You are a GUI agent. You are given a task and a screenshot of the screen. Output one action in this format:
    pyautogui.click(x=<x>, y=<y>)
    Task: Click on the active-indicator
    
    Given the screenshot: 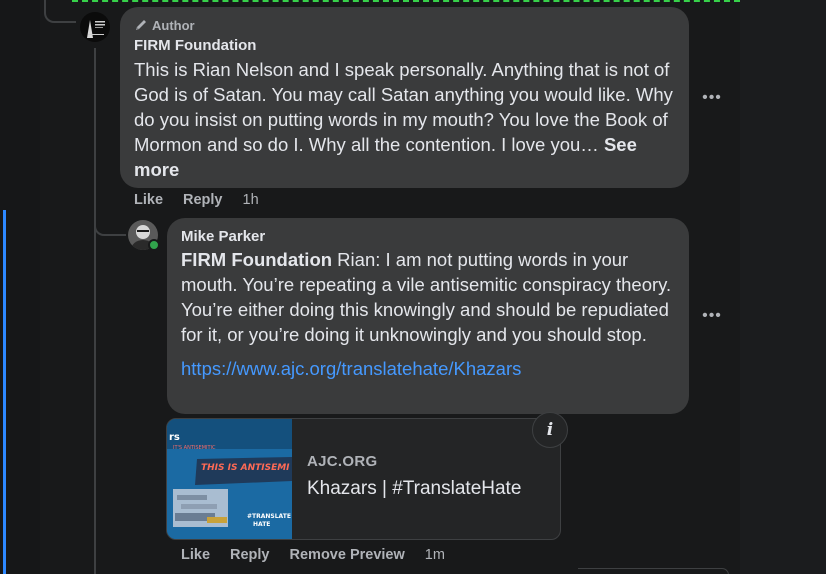 What is the action you would take?
    pyautogui.click(x=4, y=392)
    